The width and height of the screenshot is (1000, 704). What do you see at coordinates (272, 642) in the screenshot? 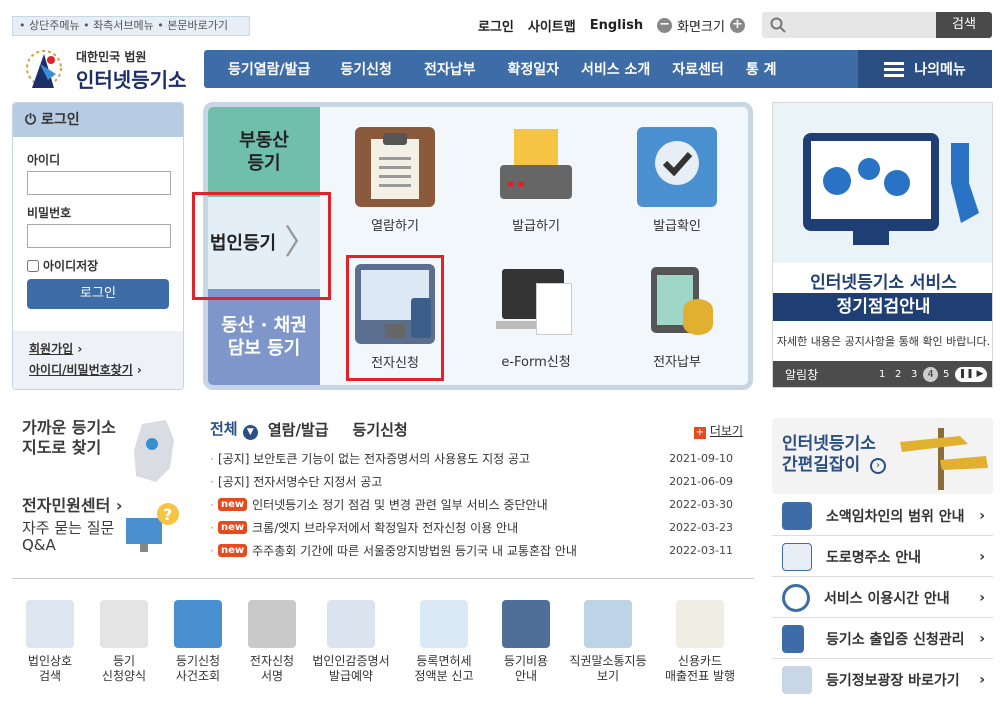
I see `quick-e-sign: 전자신청 서명` at bounding box center [272, 642].